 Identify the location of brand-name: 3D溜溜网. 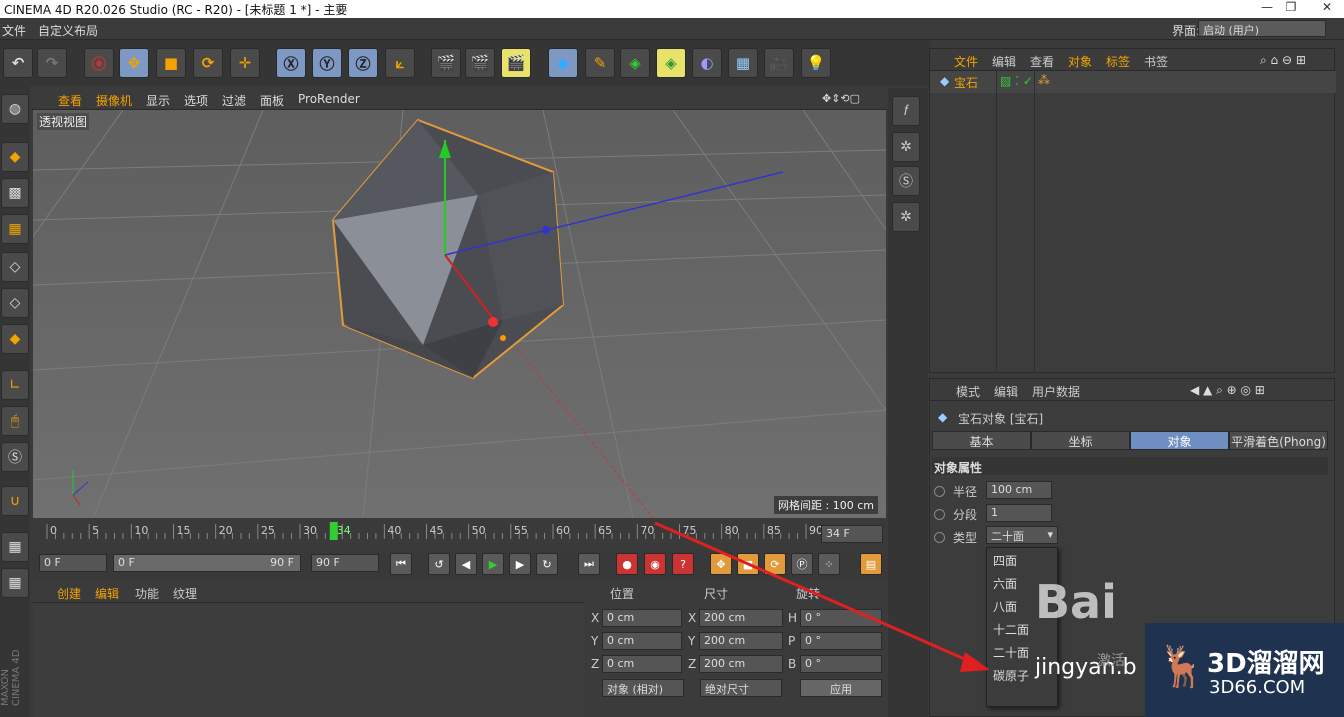
(1266, 664).